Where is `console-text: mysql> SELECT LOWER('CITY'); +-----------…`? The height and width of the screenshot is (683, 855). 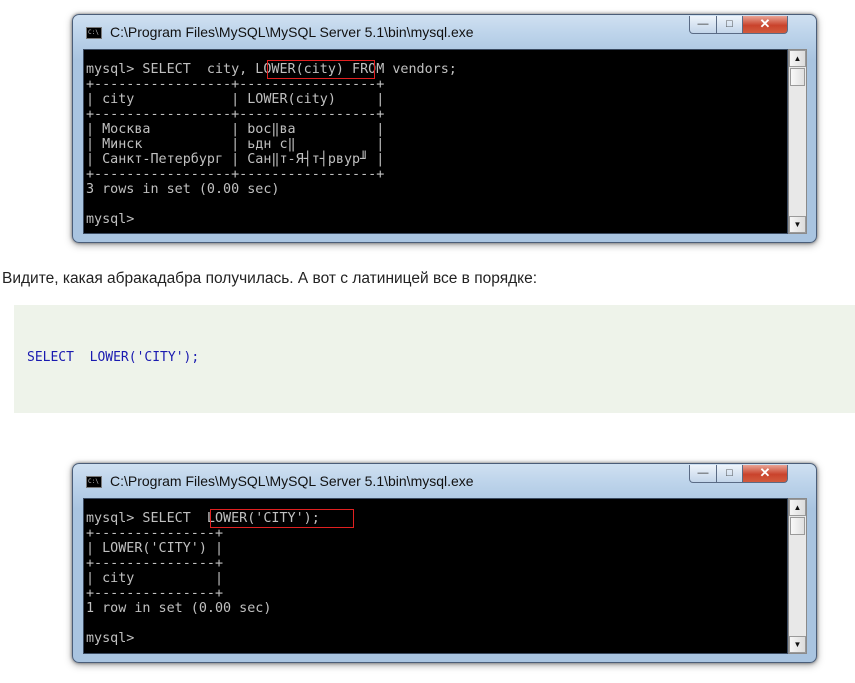
console-text: mysql> SELECT LOWER('CITY'); +-----------… is located at coordinates (203, 578).